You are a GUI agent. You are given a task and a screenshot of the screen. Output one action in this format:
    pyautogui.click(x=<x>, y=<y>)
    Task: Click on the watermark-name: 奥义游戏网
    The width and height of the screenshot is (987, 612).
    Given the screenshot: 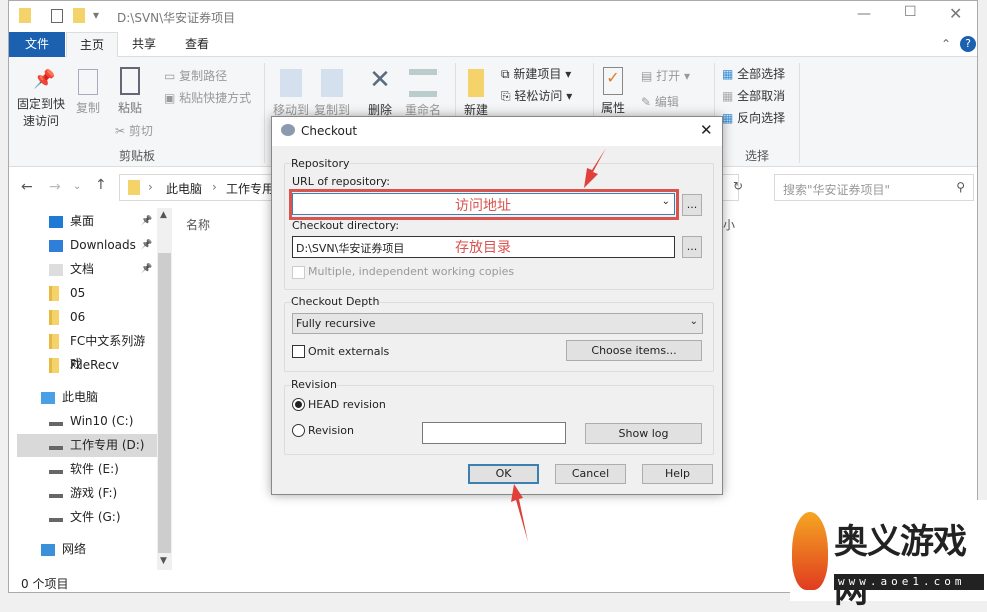 What is the action you would take?
    pyautogui.click(x=900, y=566)
    